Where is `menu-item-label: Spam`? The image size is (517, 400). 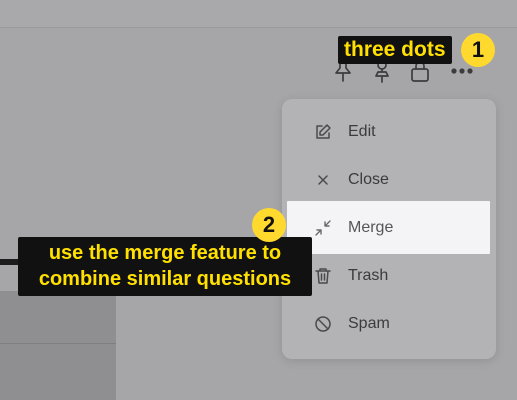 menu-item-label: Spam is located at coordinates (369, 323).